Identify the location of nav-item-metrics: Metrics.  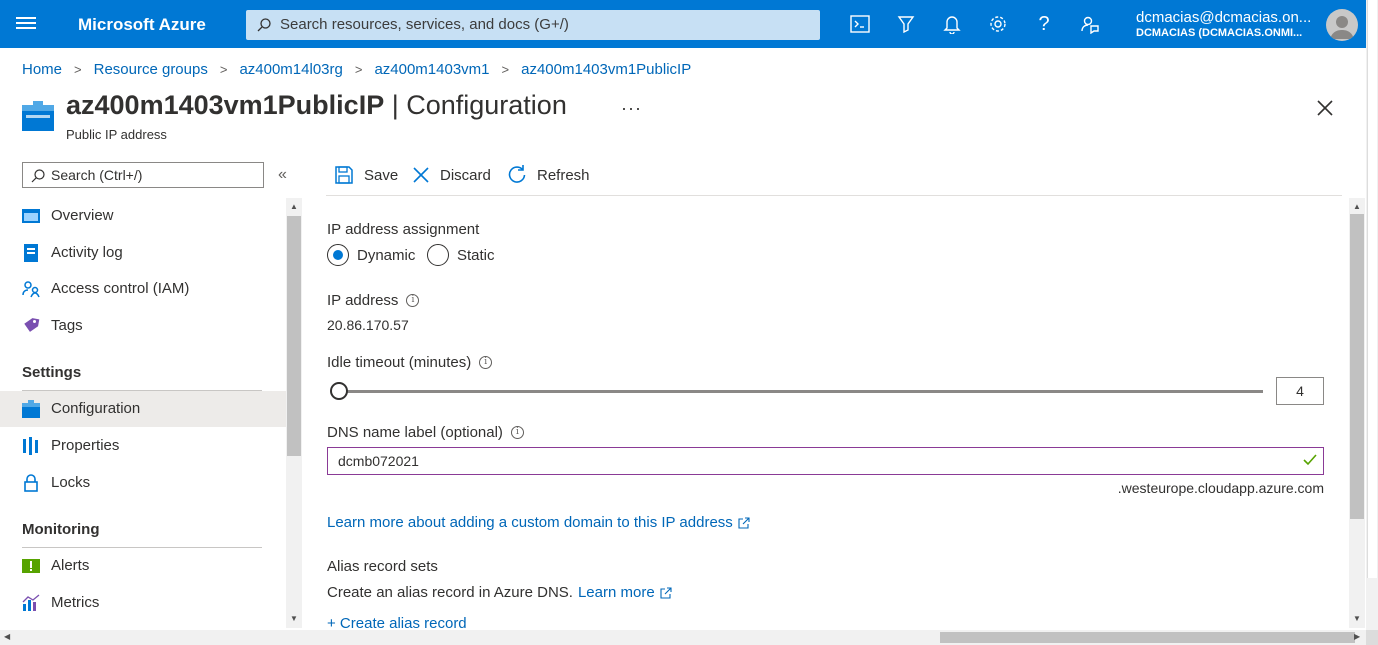
(143, 603).